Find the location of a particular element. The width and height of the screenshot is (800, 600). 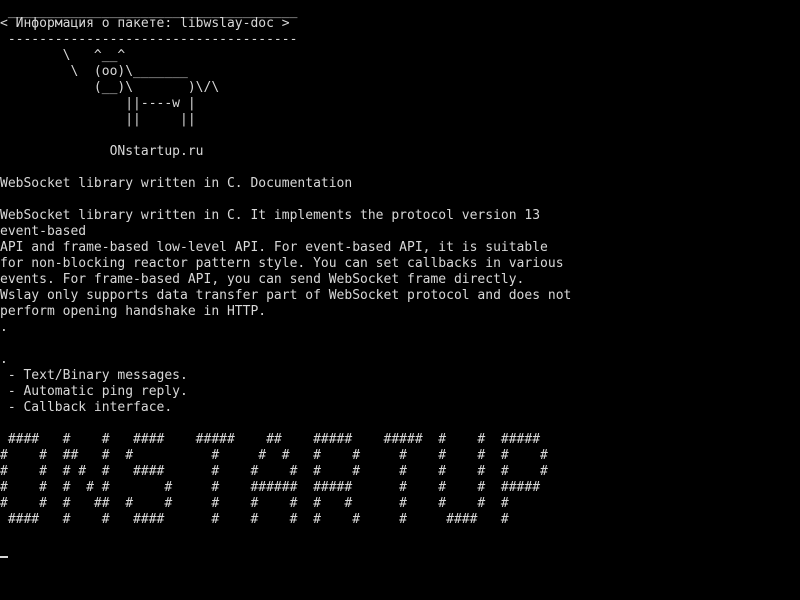

site-label: ONstartup.ru is located at coordinates (102, 151).